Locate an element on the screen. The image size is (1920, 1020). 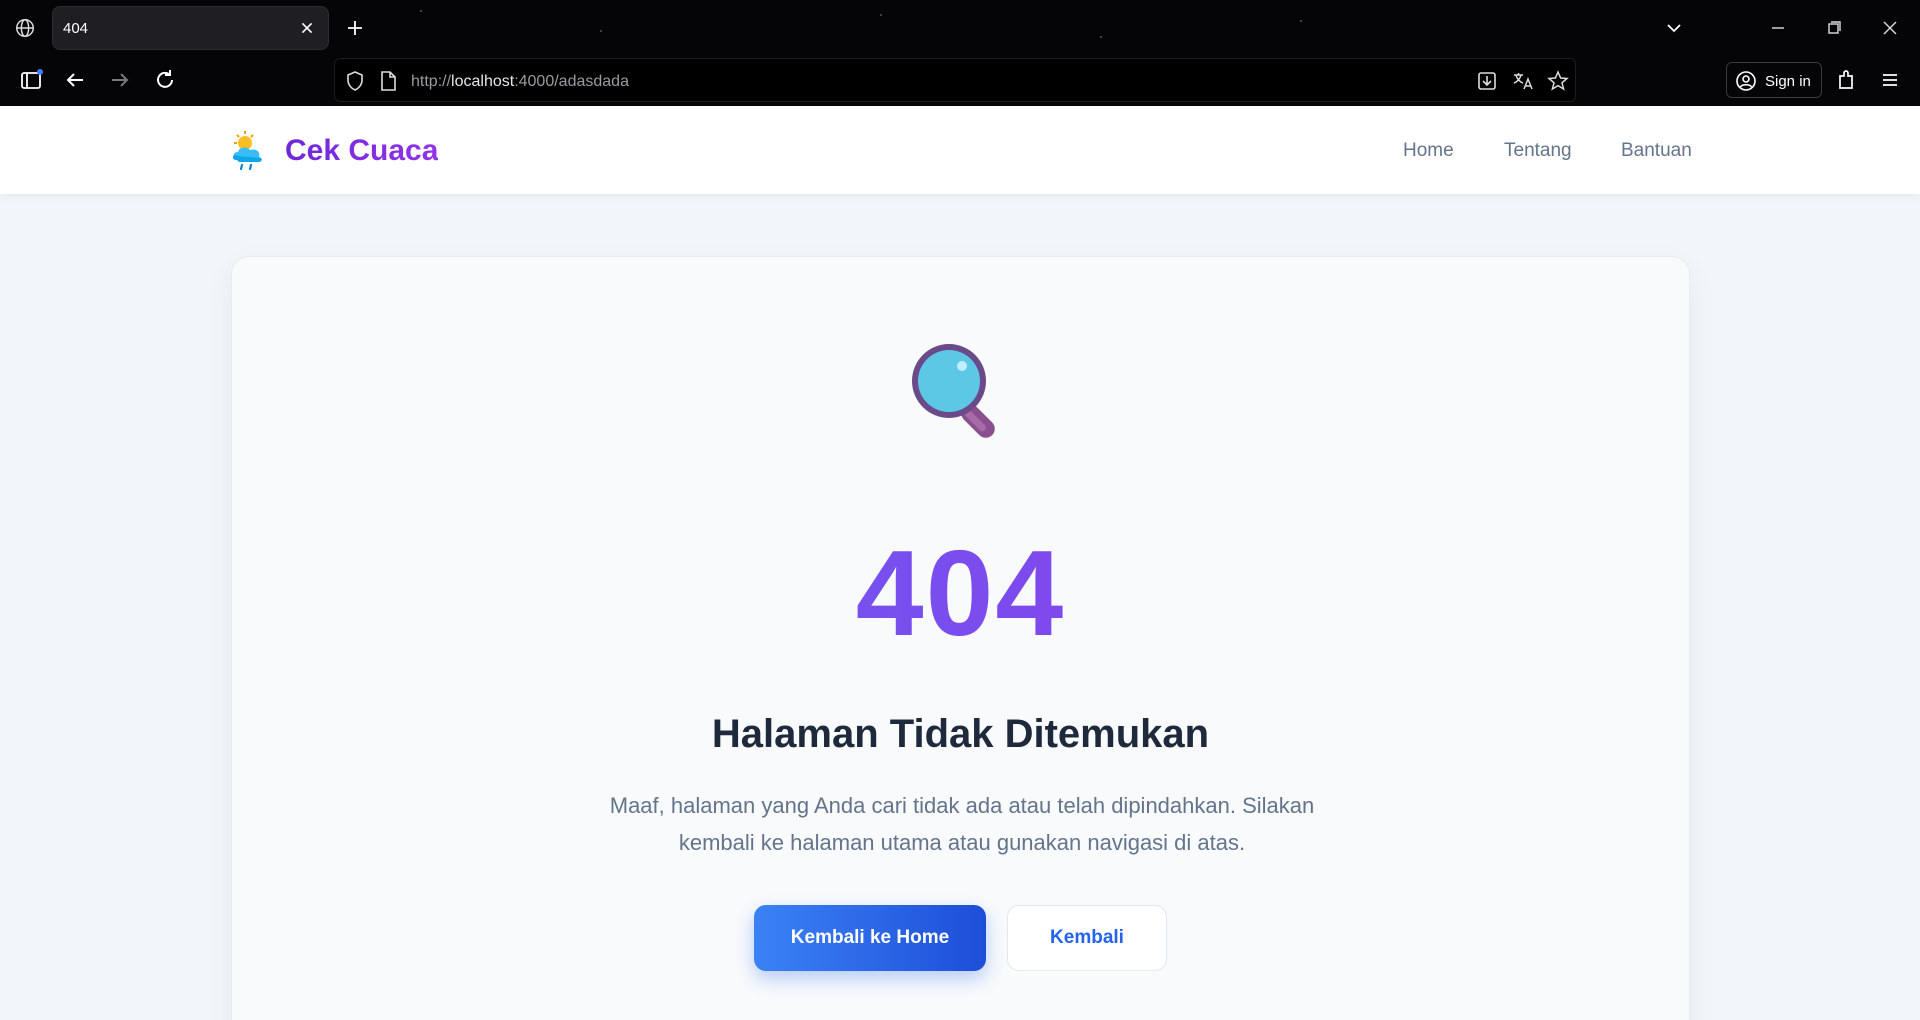
menu-icon is located at coordinates (1890, 80).